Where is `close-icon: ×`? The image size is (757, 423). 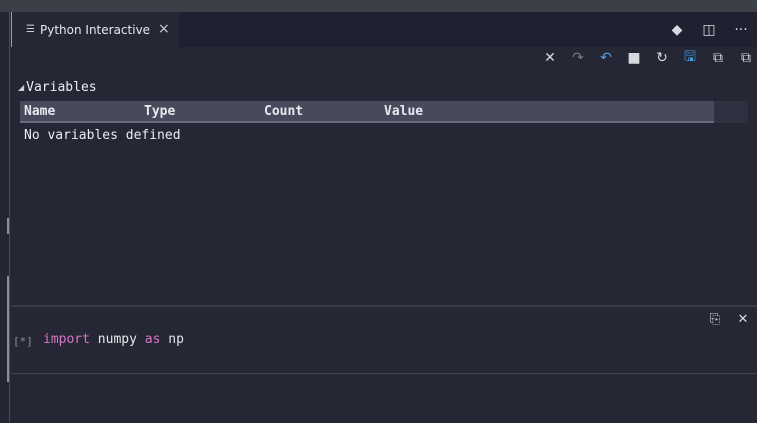
close-icon: × is located at coordinates (164, 29).